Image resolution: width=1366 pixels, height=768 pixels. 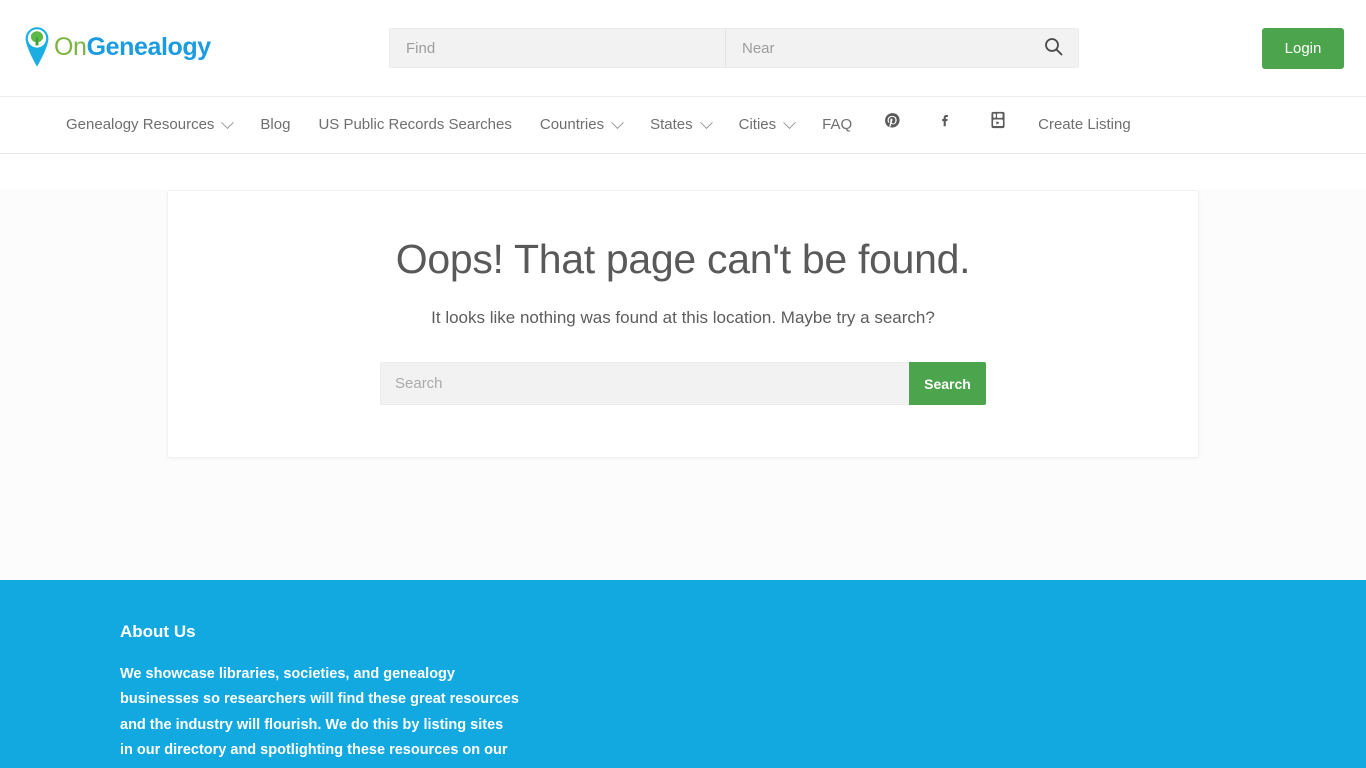 I want to click on nav-label: Create Listing, so click(x=1084, y=124).